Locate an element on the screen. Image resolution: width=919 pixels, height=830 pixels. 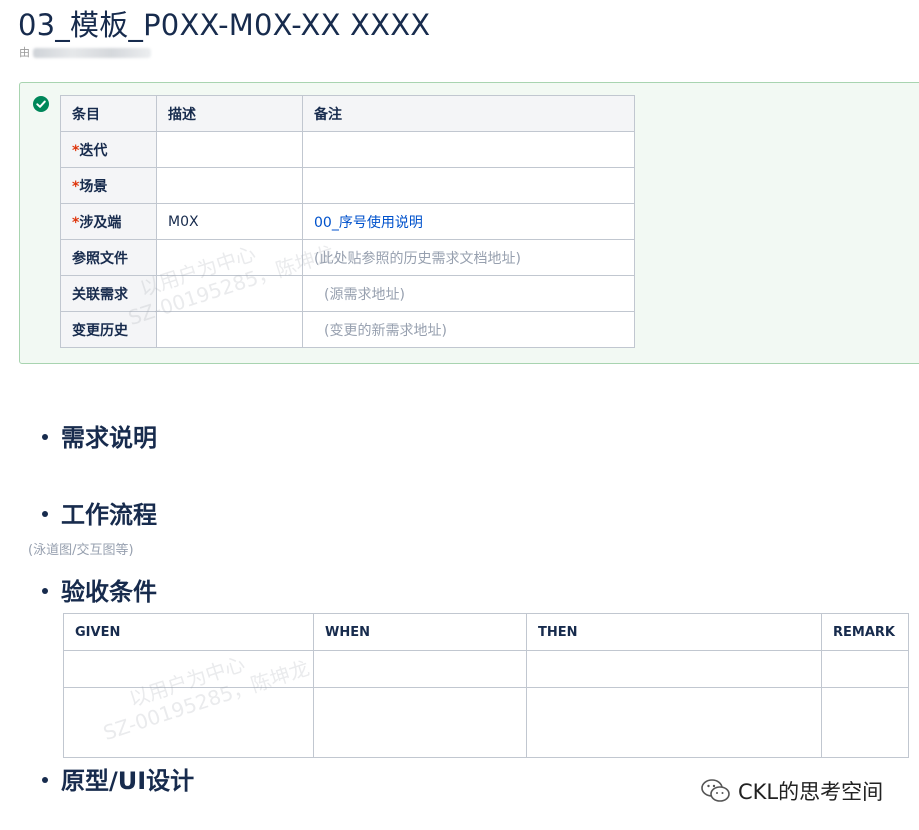
check-circle-icon is located at coordinates (41, 104).